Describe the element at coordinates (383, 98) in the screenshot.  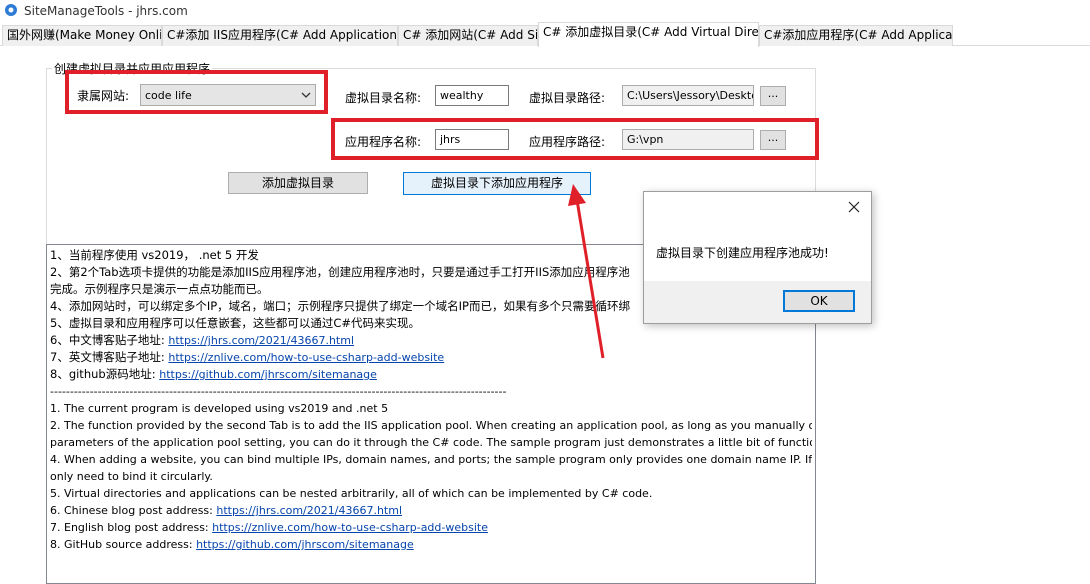
I see `vdir-name-label: 虚拟目录名称:` at that location.